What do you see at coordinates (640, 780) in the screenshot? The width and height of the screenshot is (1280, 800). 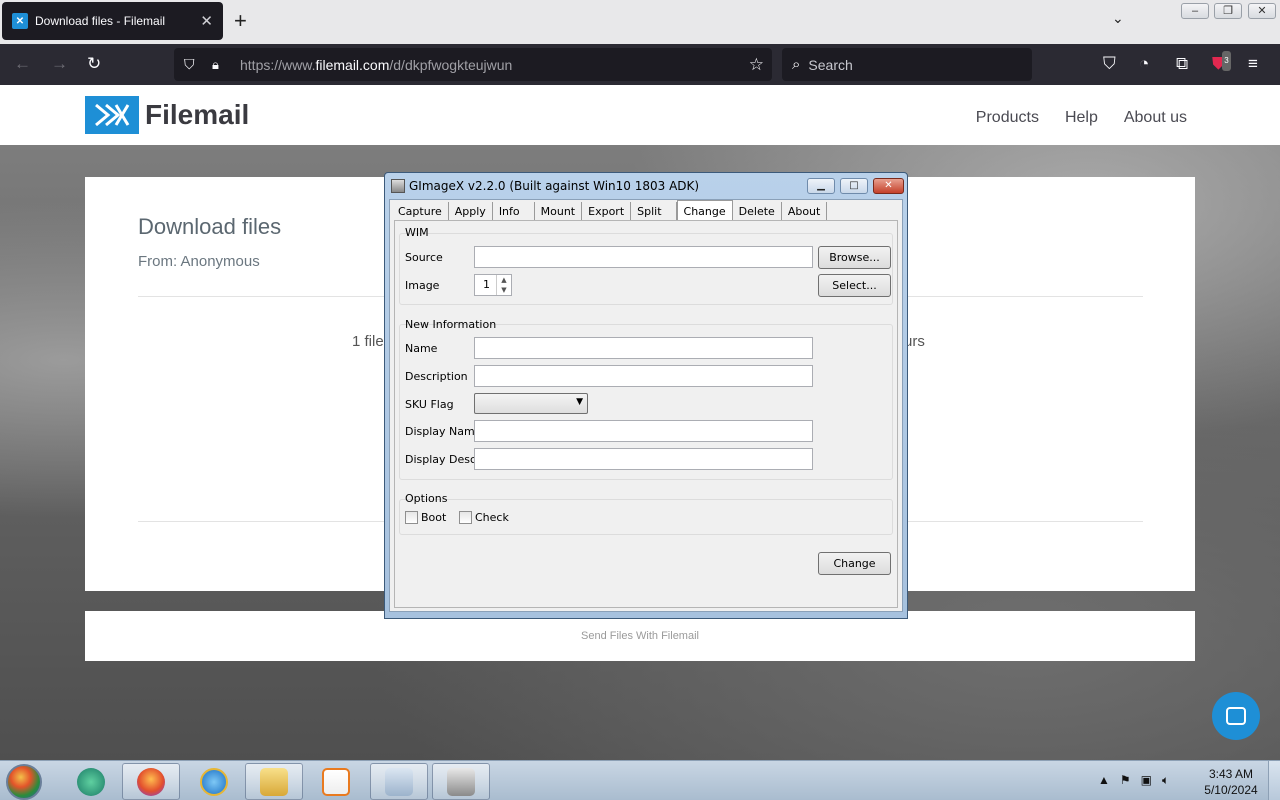 I see `taskbar: ▲ ⚑ ▣ 🔈︎ 3:43 AM 5/10/2024` at bounding box center [640, 780].